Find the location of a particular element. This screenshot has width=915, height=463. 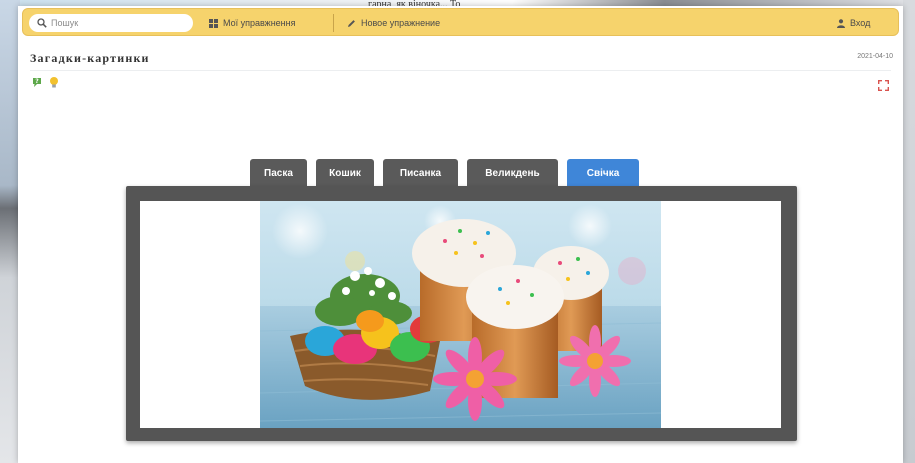

lightbulb-icon is located at coordinates (54, 85).